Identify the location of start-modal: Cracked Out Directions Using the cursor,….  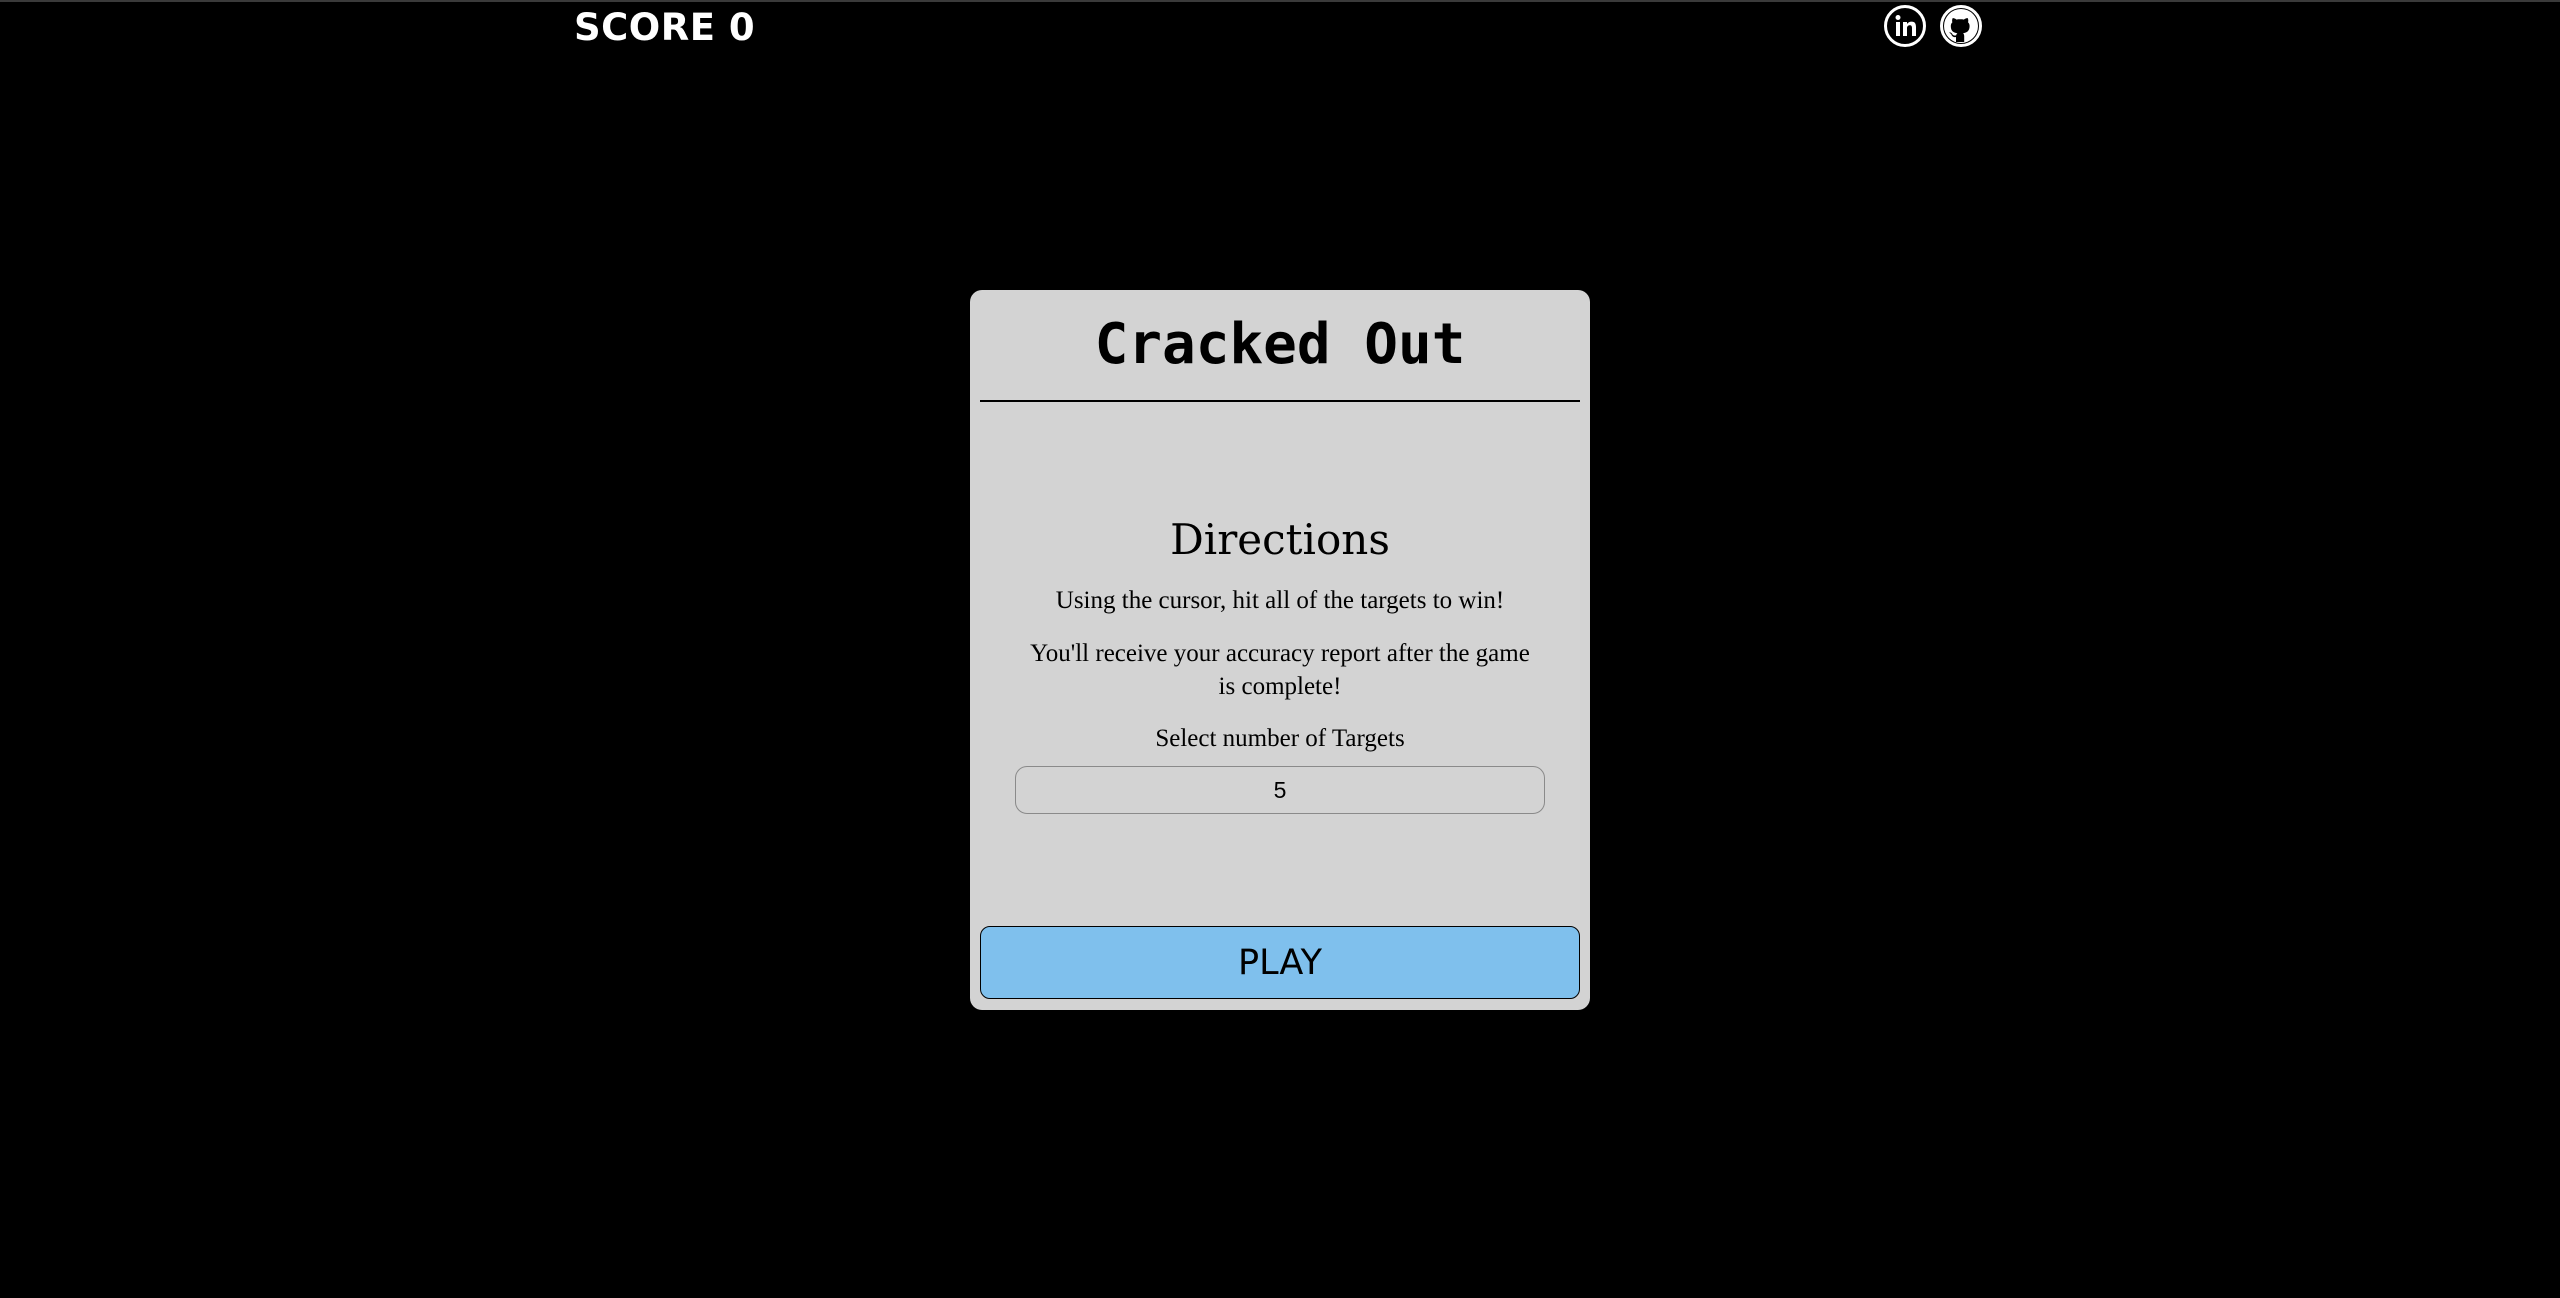
(1280, 650).